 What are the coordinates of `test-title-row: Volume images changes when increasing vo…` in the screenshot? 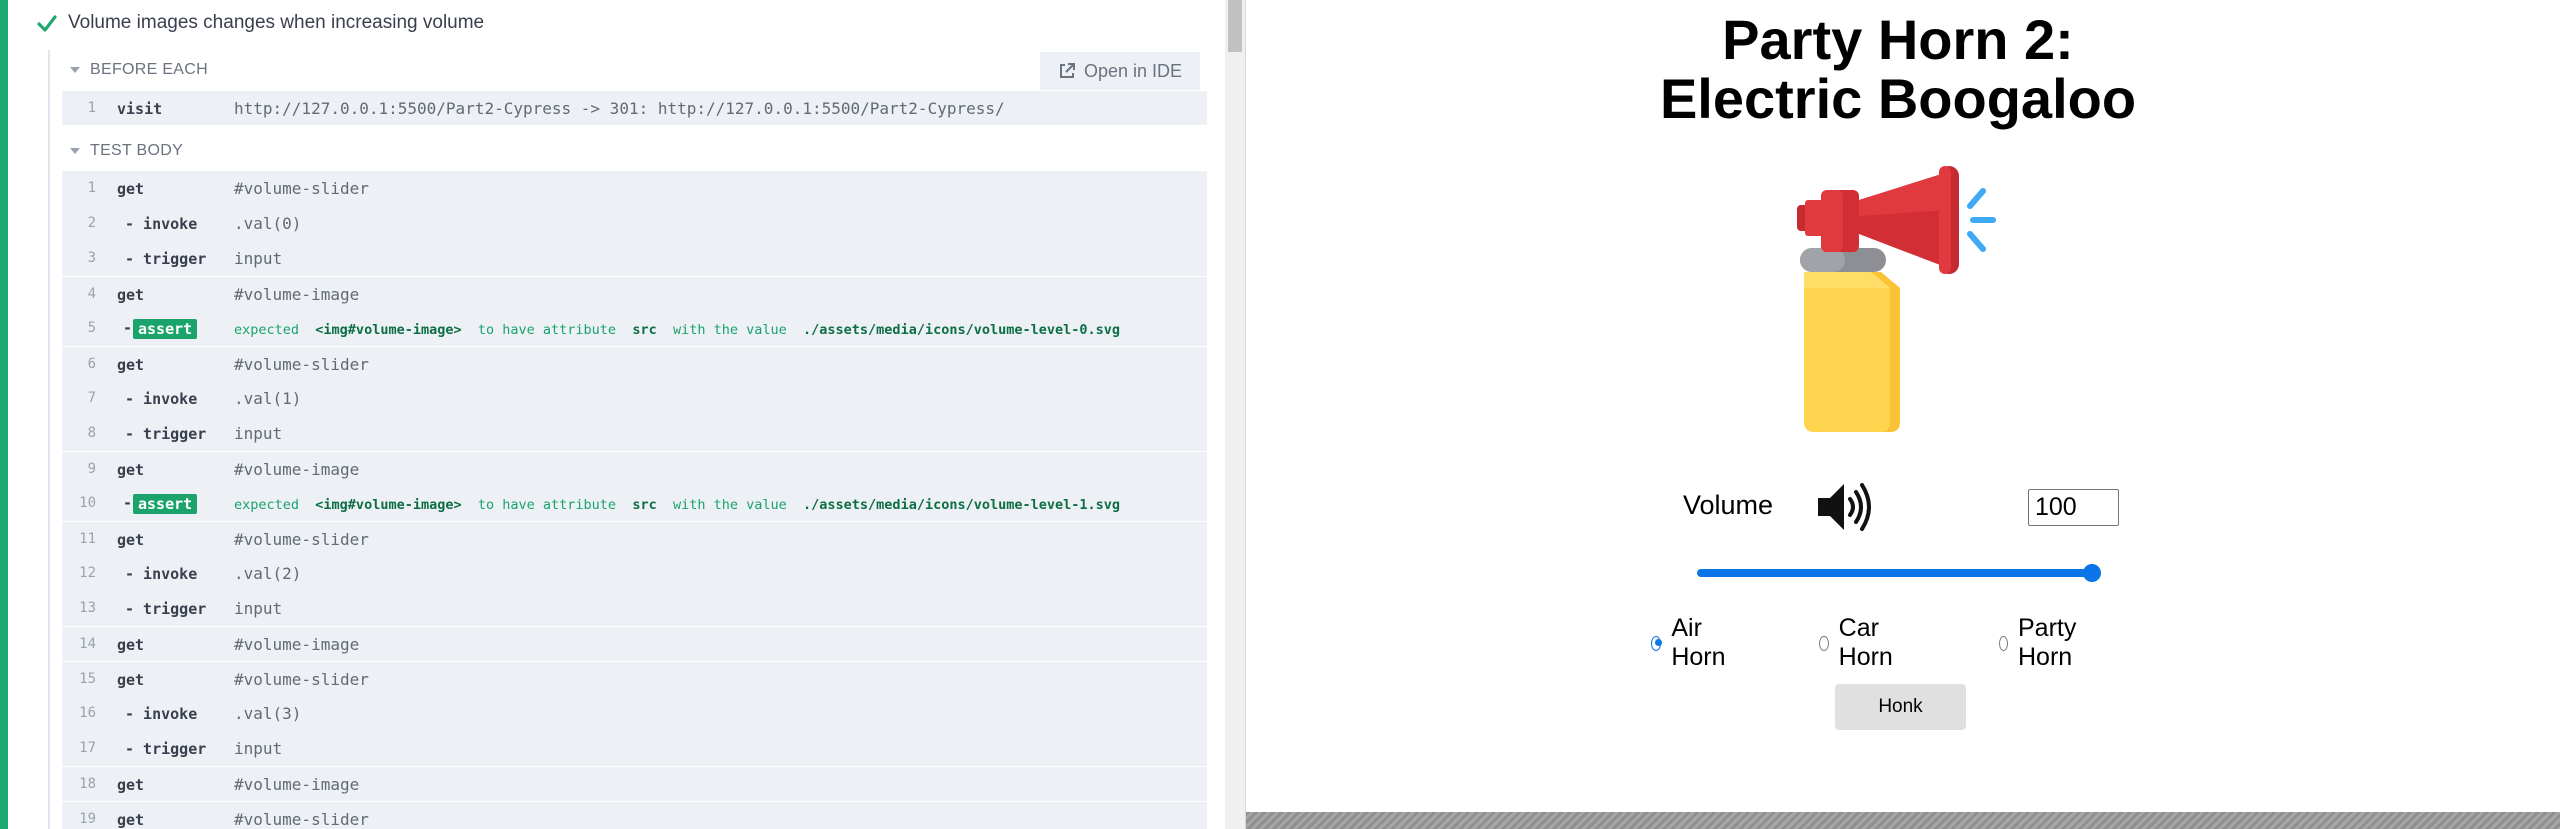 It's located at (260, 23).